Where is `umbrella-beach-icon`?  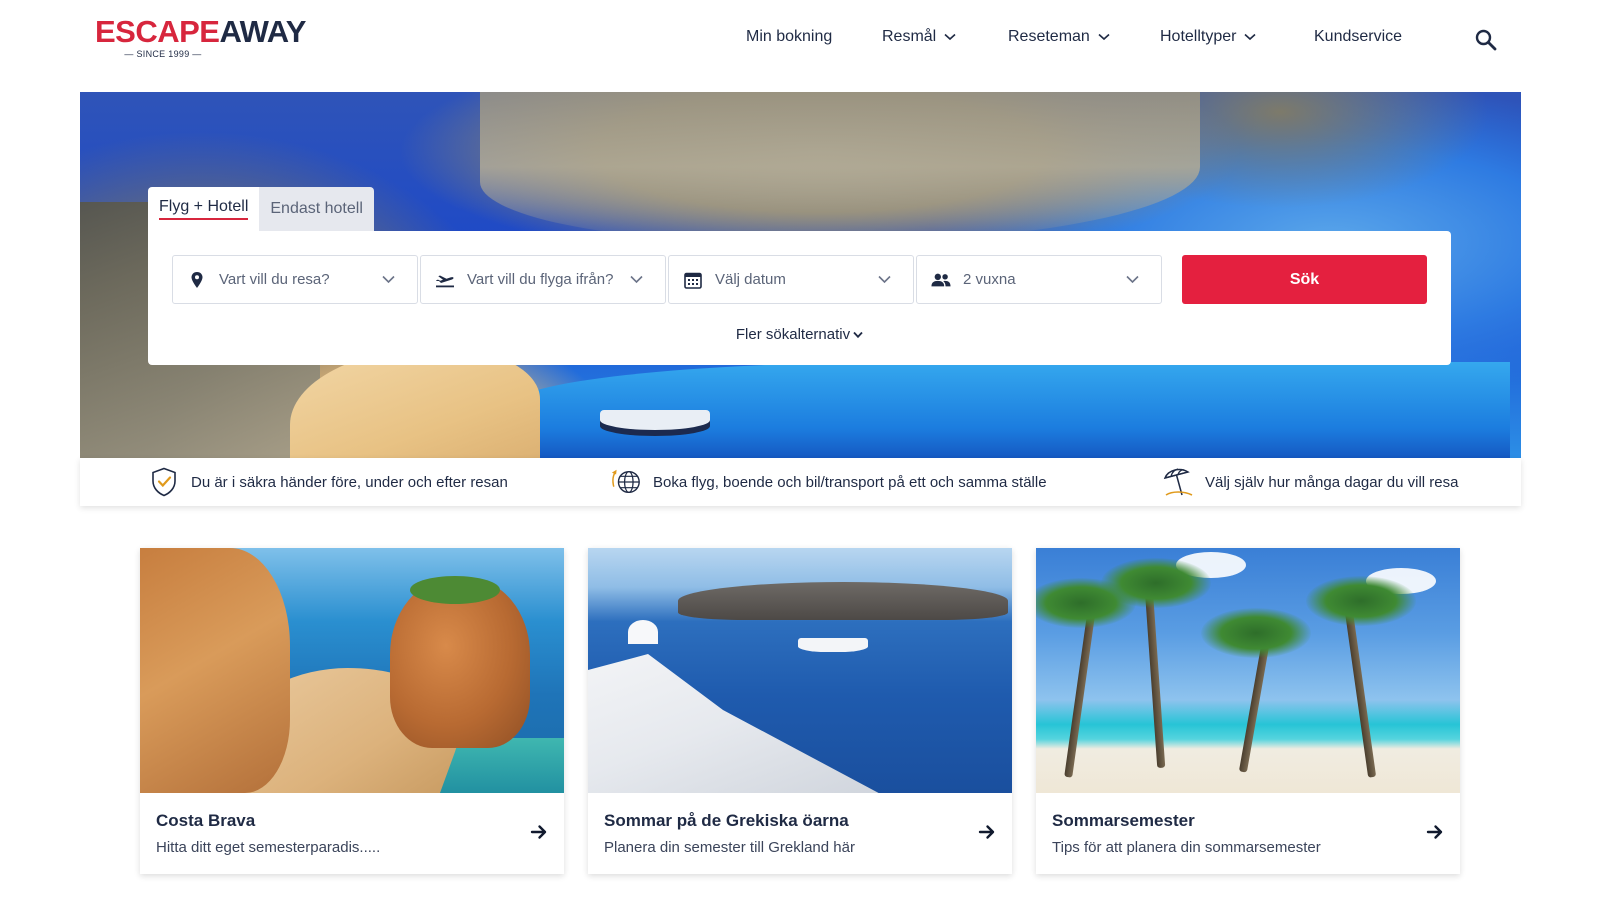
umbrella-beach-icon is located at coordinates (1178, 482).